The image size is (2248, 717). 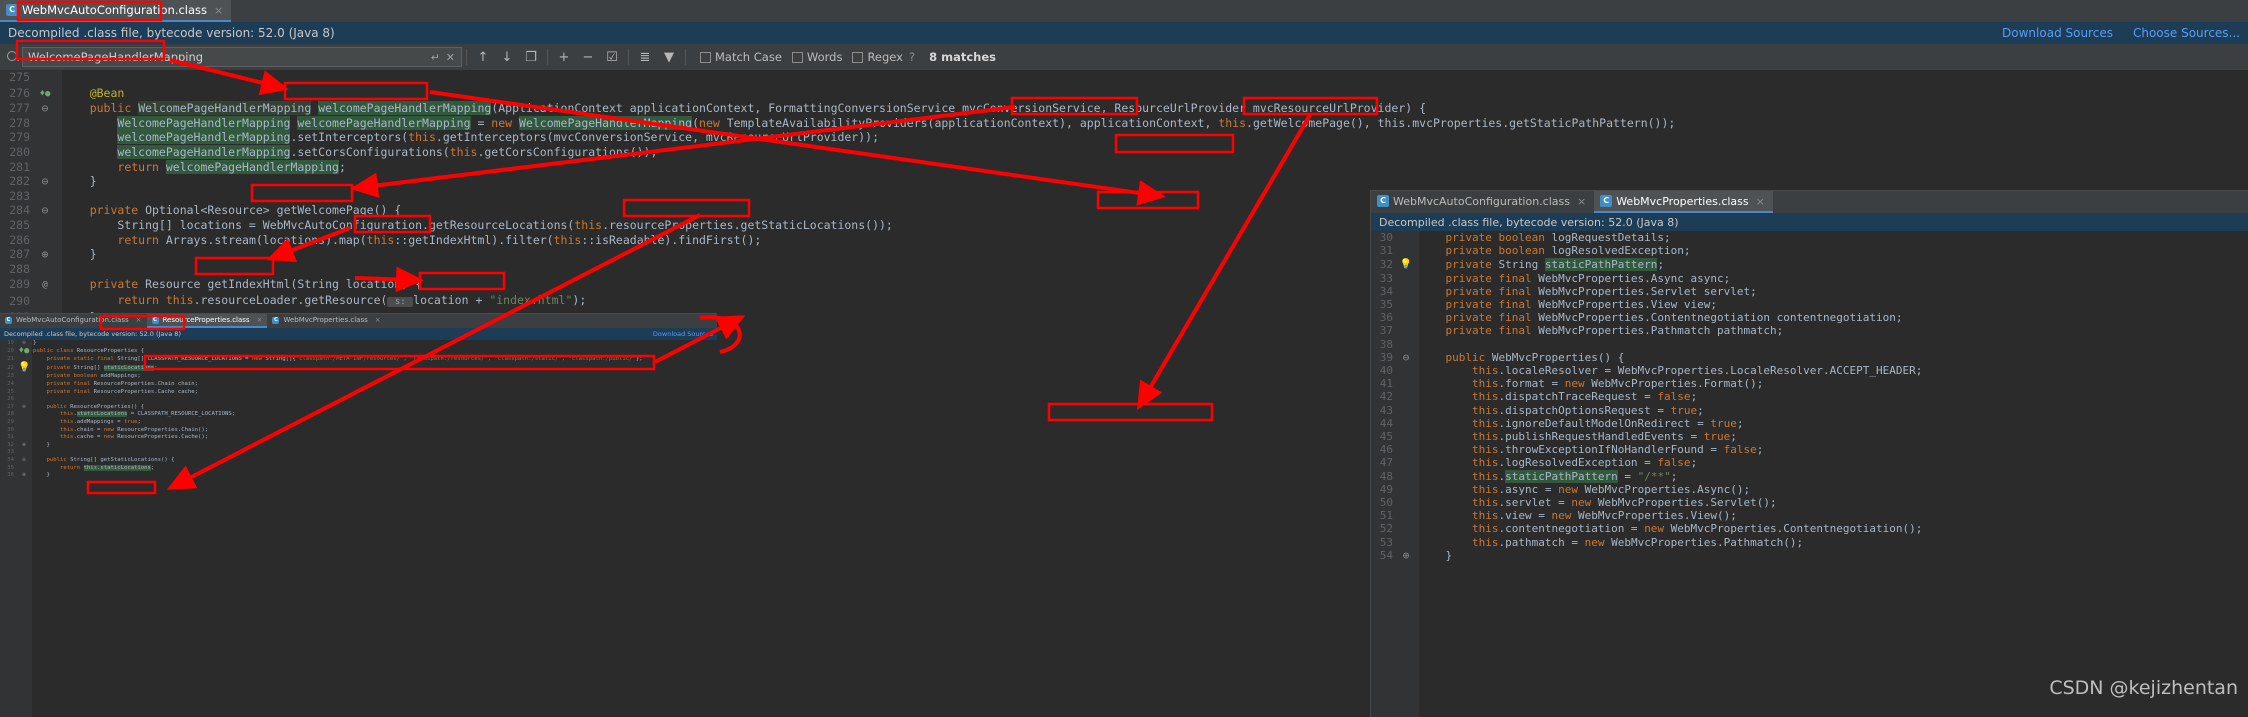 What do you see at coordinates (1683, 202) in the screenshot?
I see `right-tab-webmvcproperties: C WebMvcProperties.class ×` at bounding box center [1683, 202].